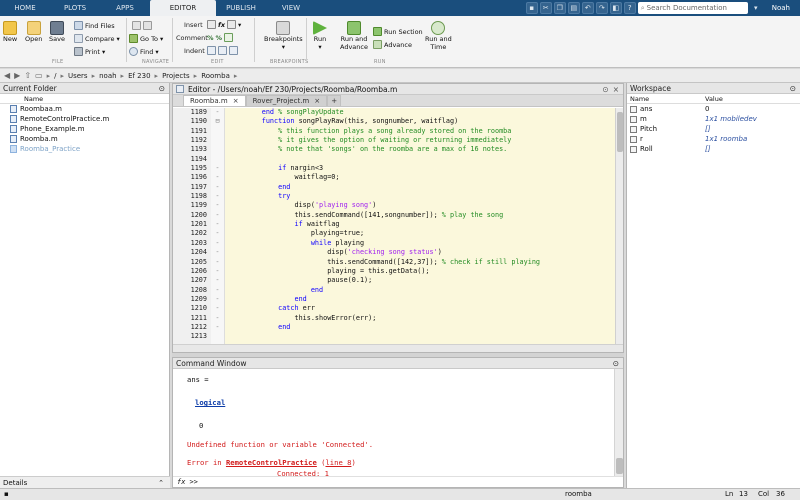  I want to click on new-button: New, so click(10, 32).